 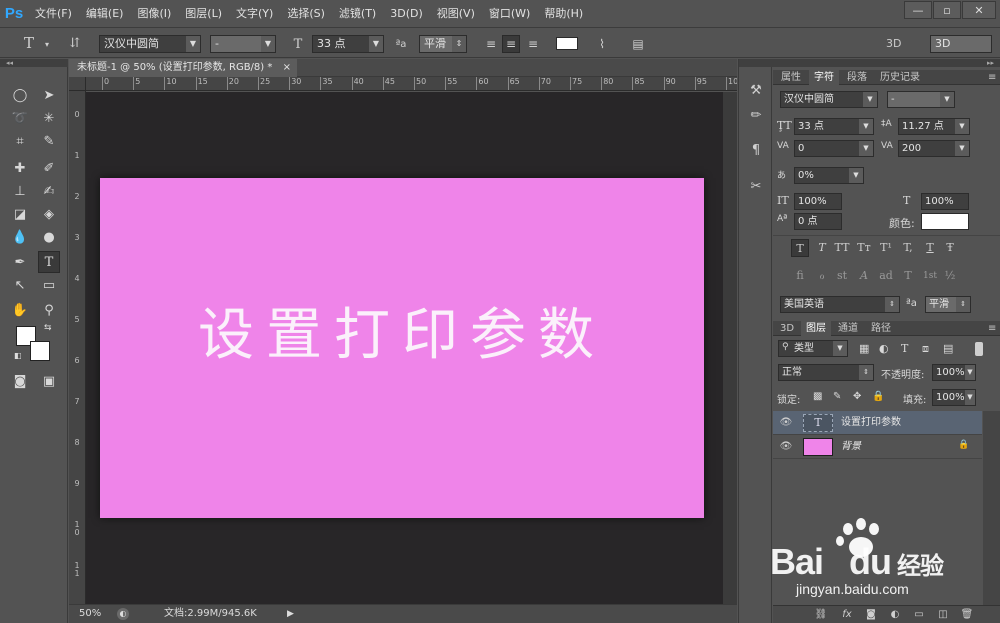 I want to click on ordinals-button: 1st, so click(x=930, y=276).